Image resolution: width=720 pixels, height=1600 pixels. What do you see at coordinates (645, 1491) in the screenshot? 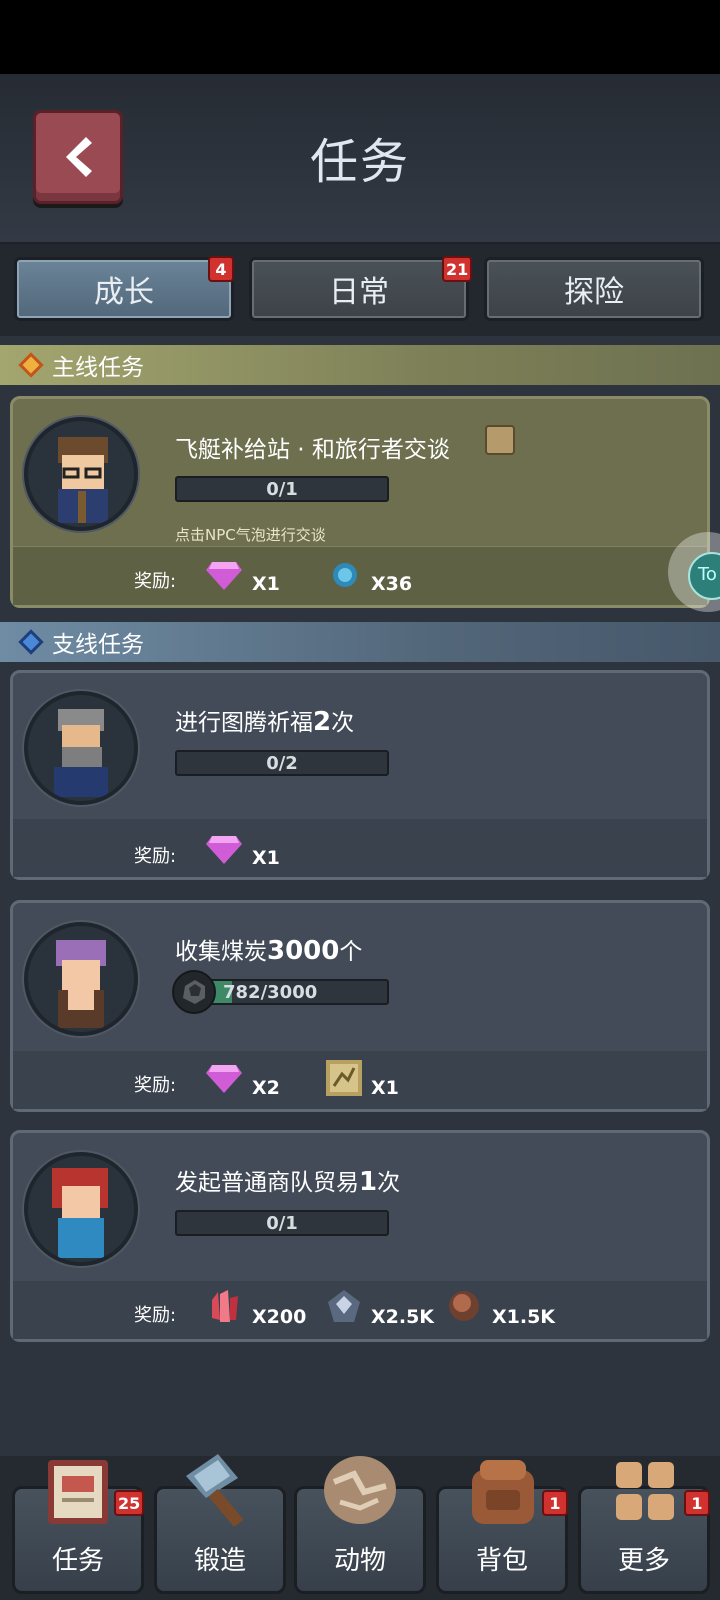
I see `grid-icon` at bounding box center [645, 1491].